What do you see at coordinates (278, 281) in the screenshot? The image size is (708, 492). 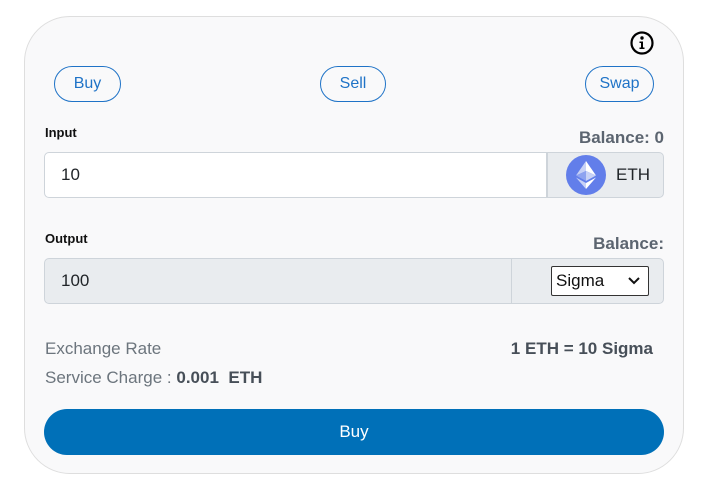 I see `output-amount-field: 100` at bounding box center [278, 281].